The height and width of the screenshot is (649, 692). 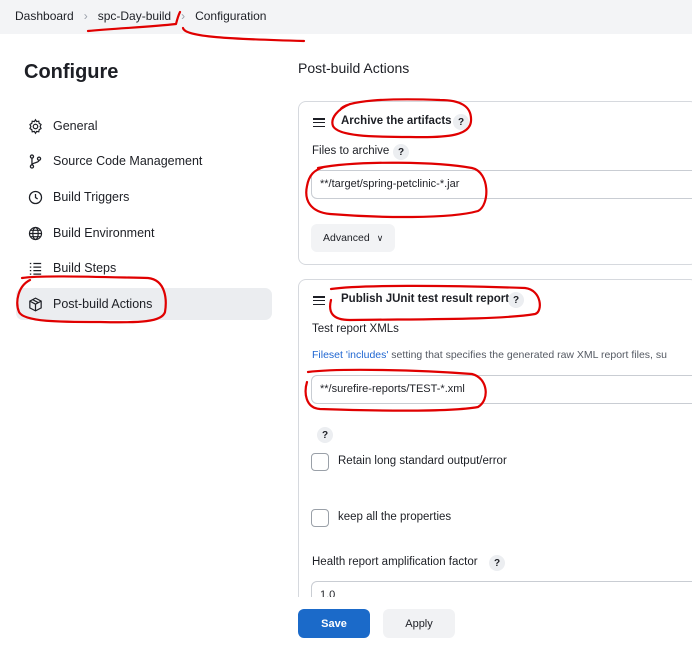 What do you see at coordinates (128, 161) in the screenshot?
I see `sidebar-item-label: Source Code Management` at bounding box center [128, 161].